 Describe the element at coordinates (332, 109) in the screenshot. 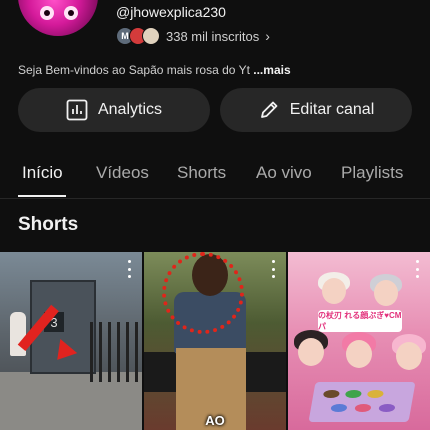

I see `edit-channel-label: Editar canal` at that location.